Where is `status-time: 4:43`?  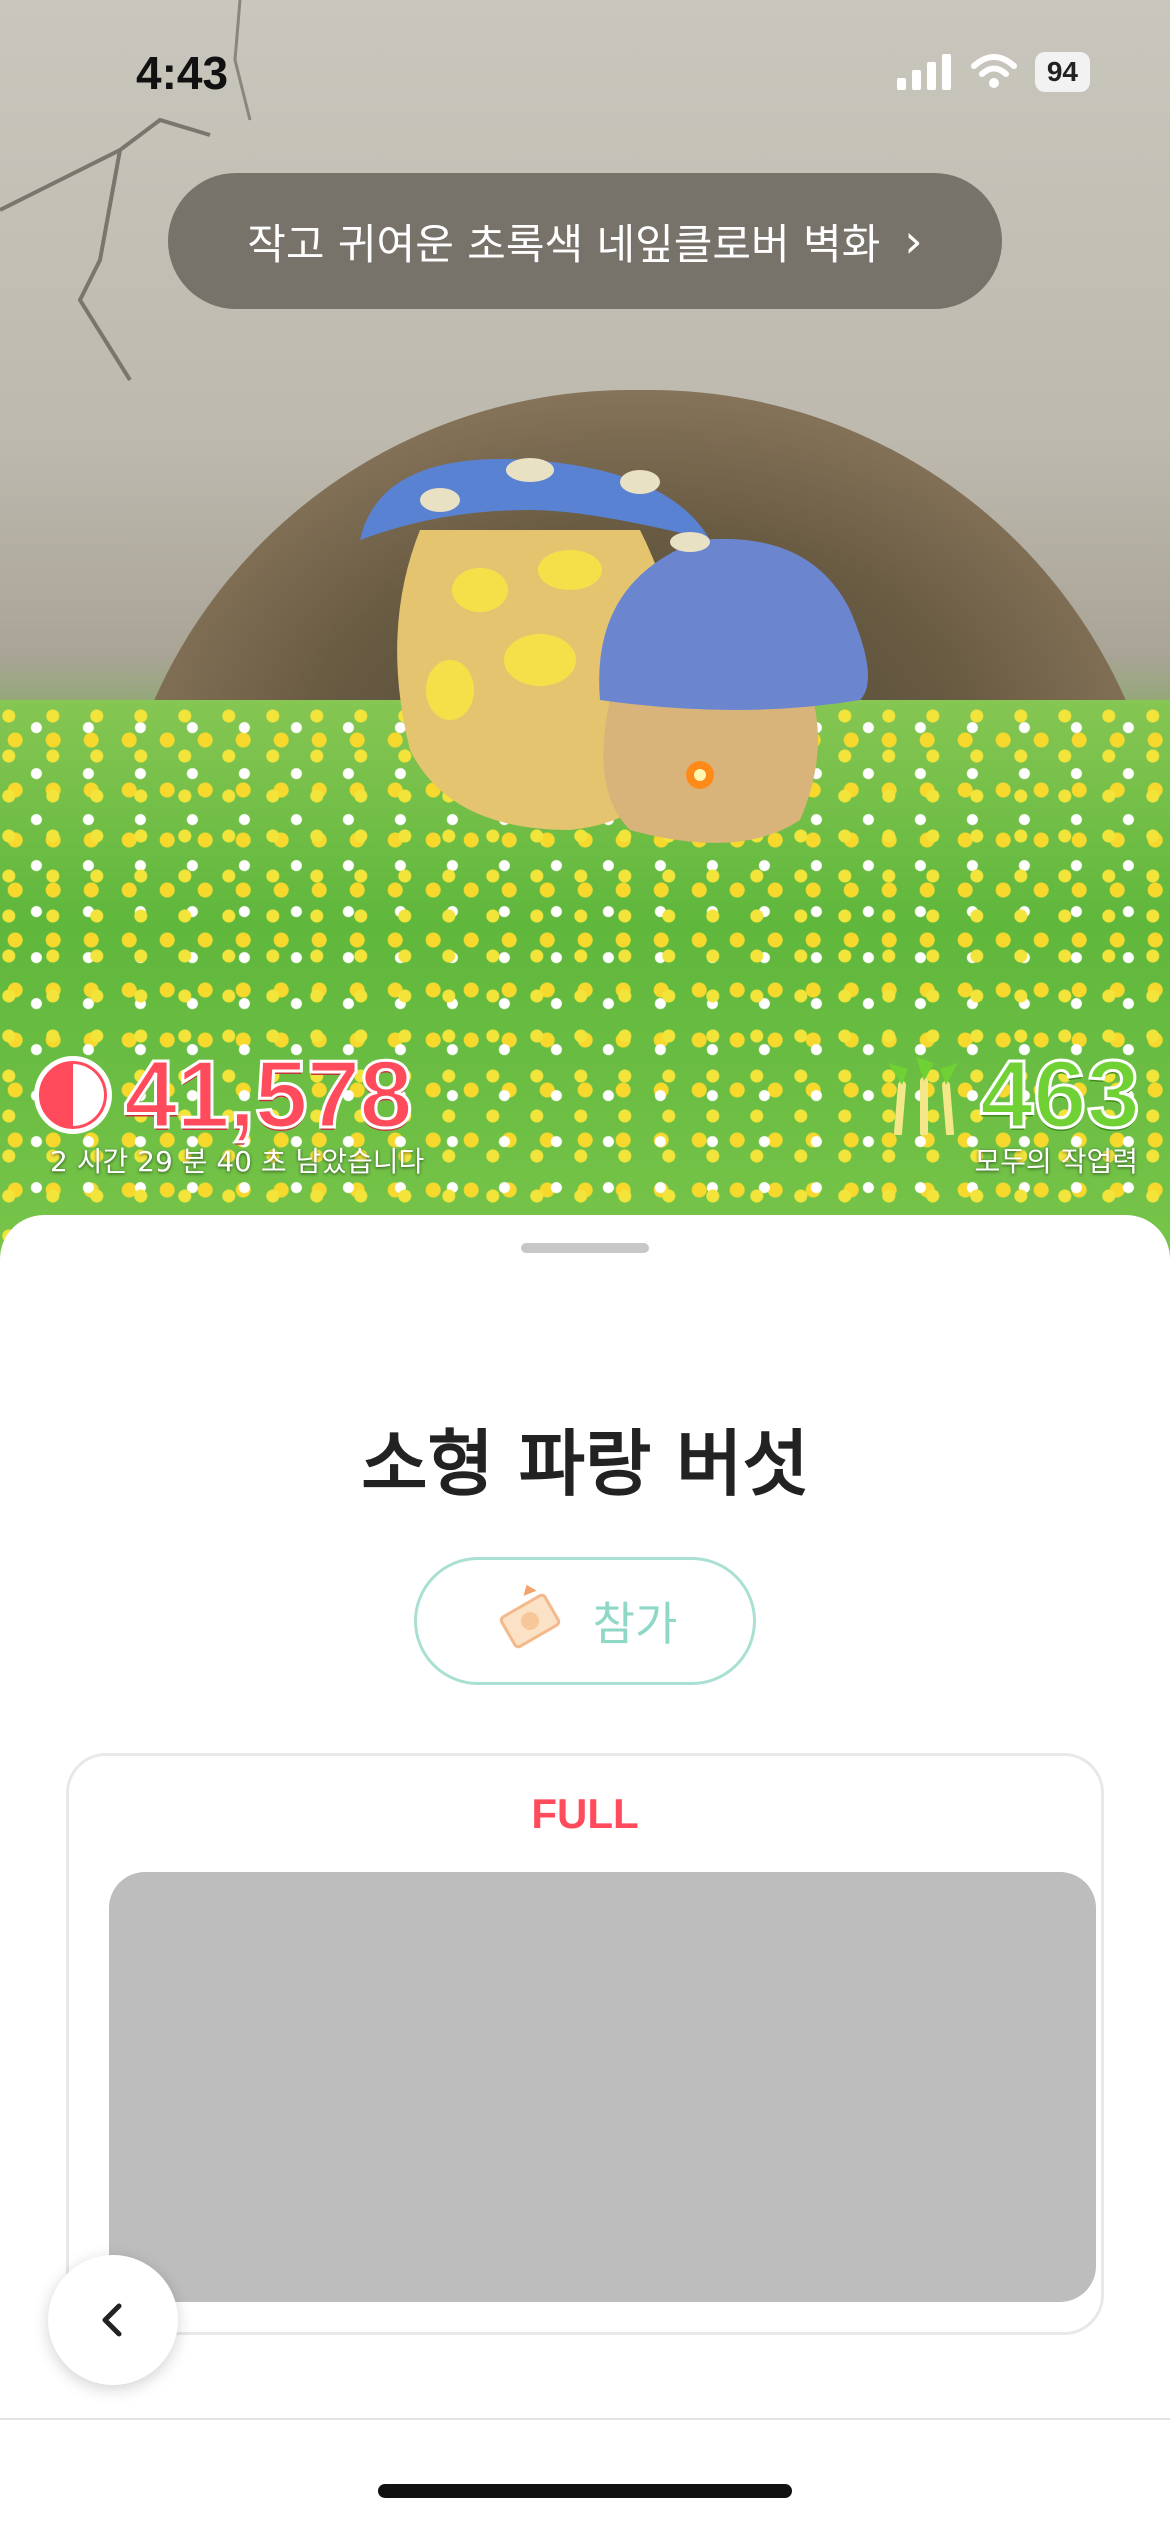 status-time: 4:43 is located at coordinates (182, 73).